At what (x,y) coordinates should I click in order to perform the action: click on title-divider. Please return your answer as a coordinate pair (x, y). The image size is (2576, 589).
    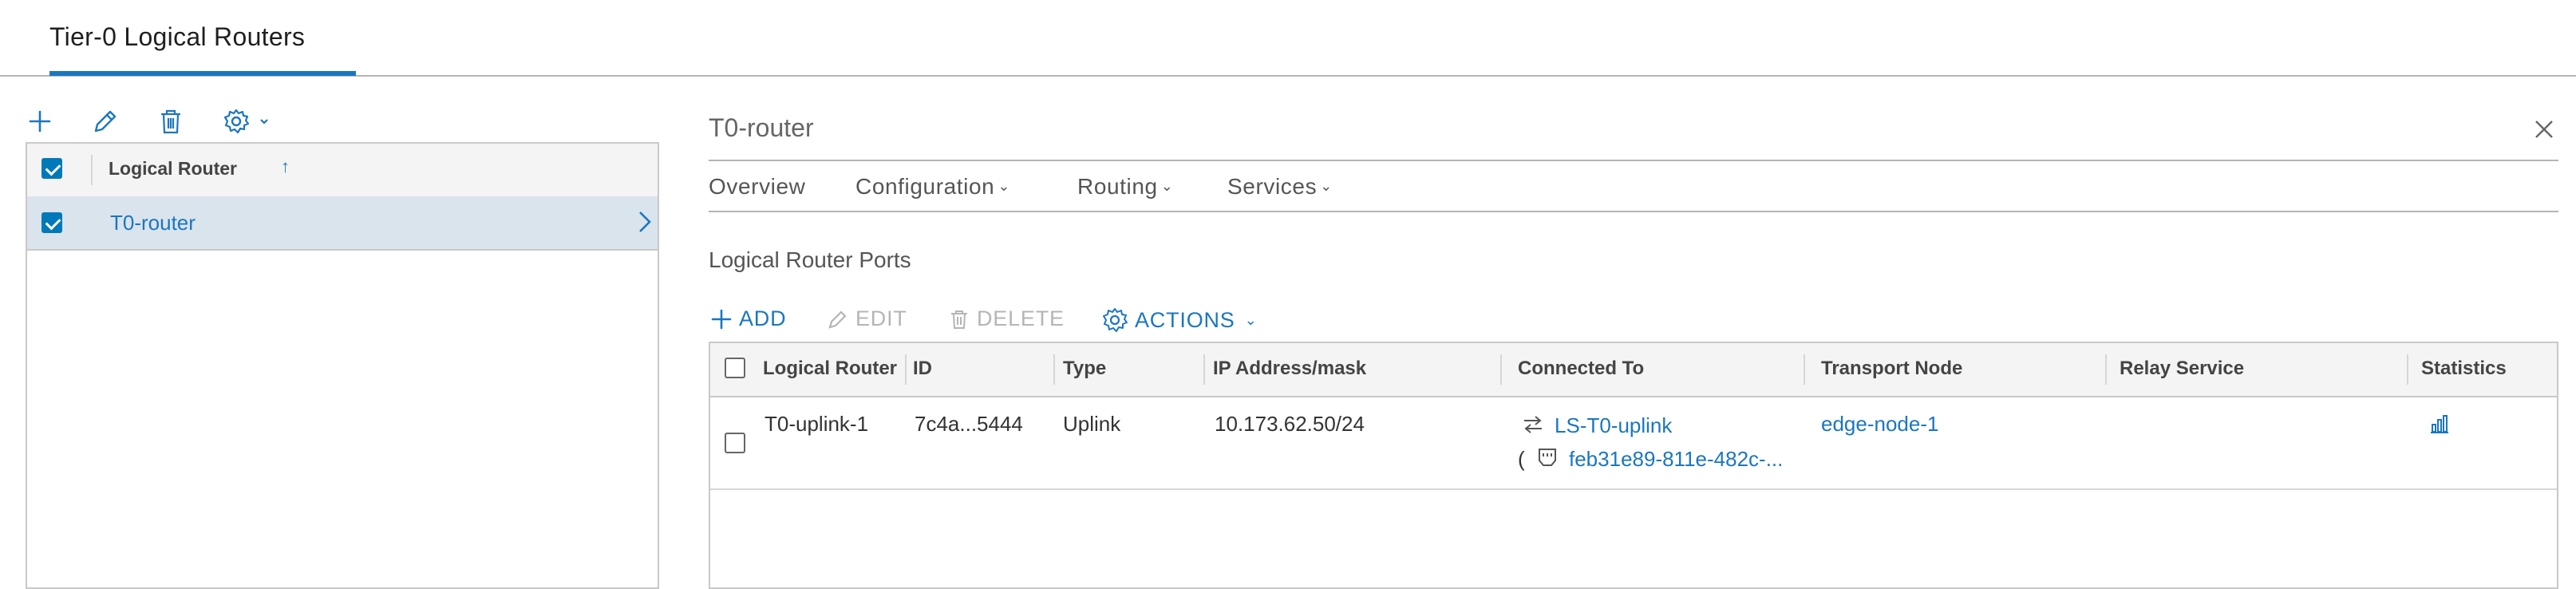
    Looking at the image, I should click on (1633, 160).